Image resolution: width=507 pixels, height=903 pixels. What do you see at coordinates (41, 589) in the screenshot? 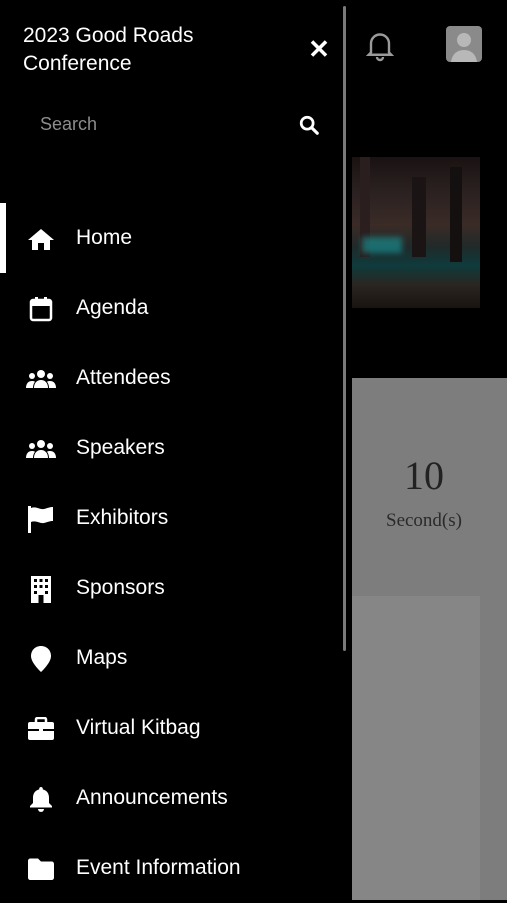
I see `building-icon` at bounding box center [41, 589].